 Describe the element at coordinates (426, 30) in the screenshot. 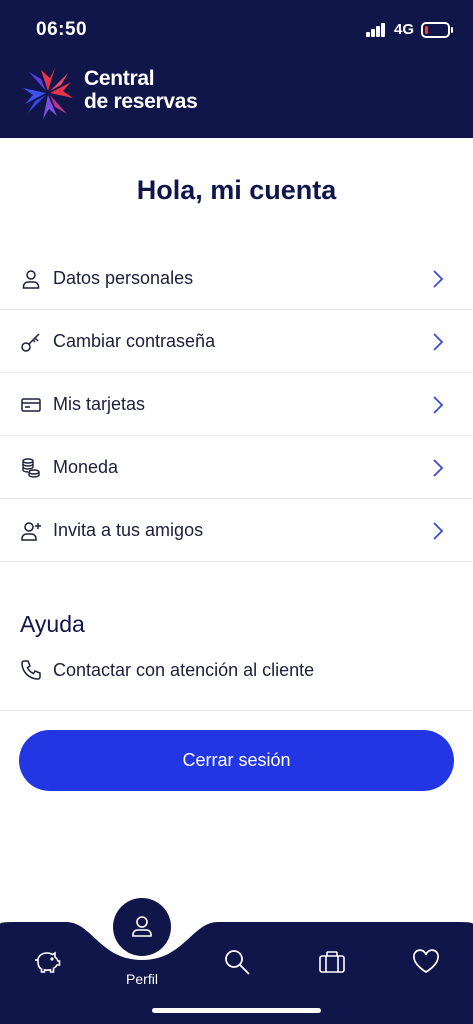

I see `battery-level` at that location.